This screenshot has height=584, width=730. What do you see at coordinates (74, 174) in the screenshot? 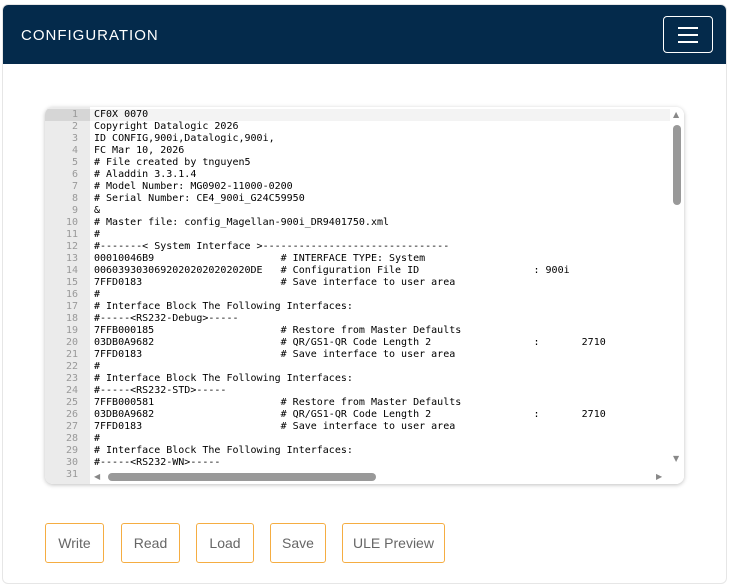
I see `line-number: 6` at bounding box center [74, 174].